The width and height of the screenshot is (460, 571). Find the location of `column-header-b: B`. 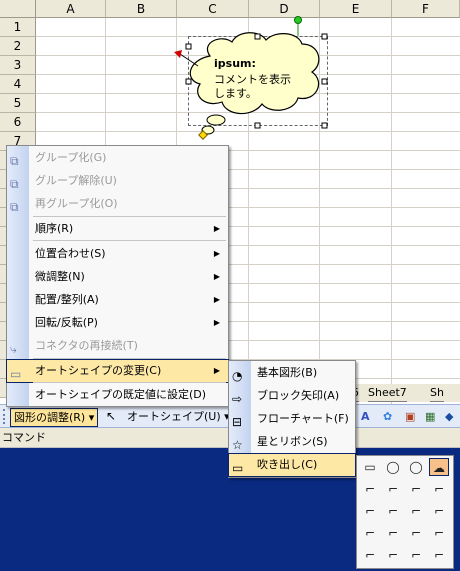

column-header-b: B is located at coordinates (141, 9).